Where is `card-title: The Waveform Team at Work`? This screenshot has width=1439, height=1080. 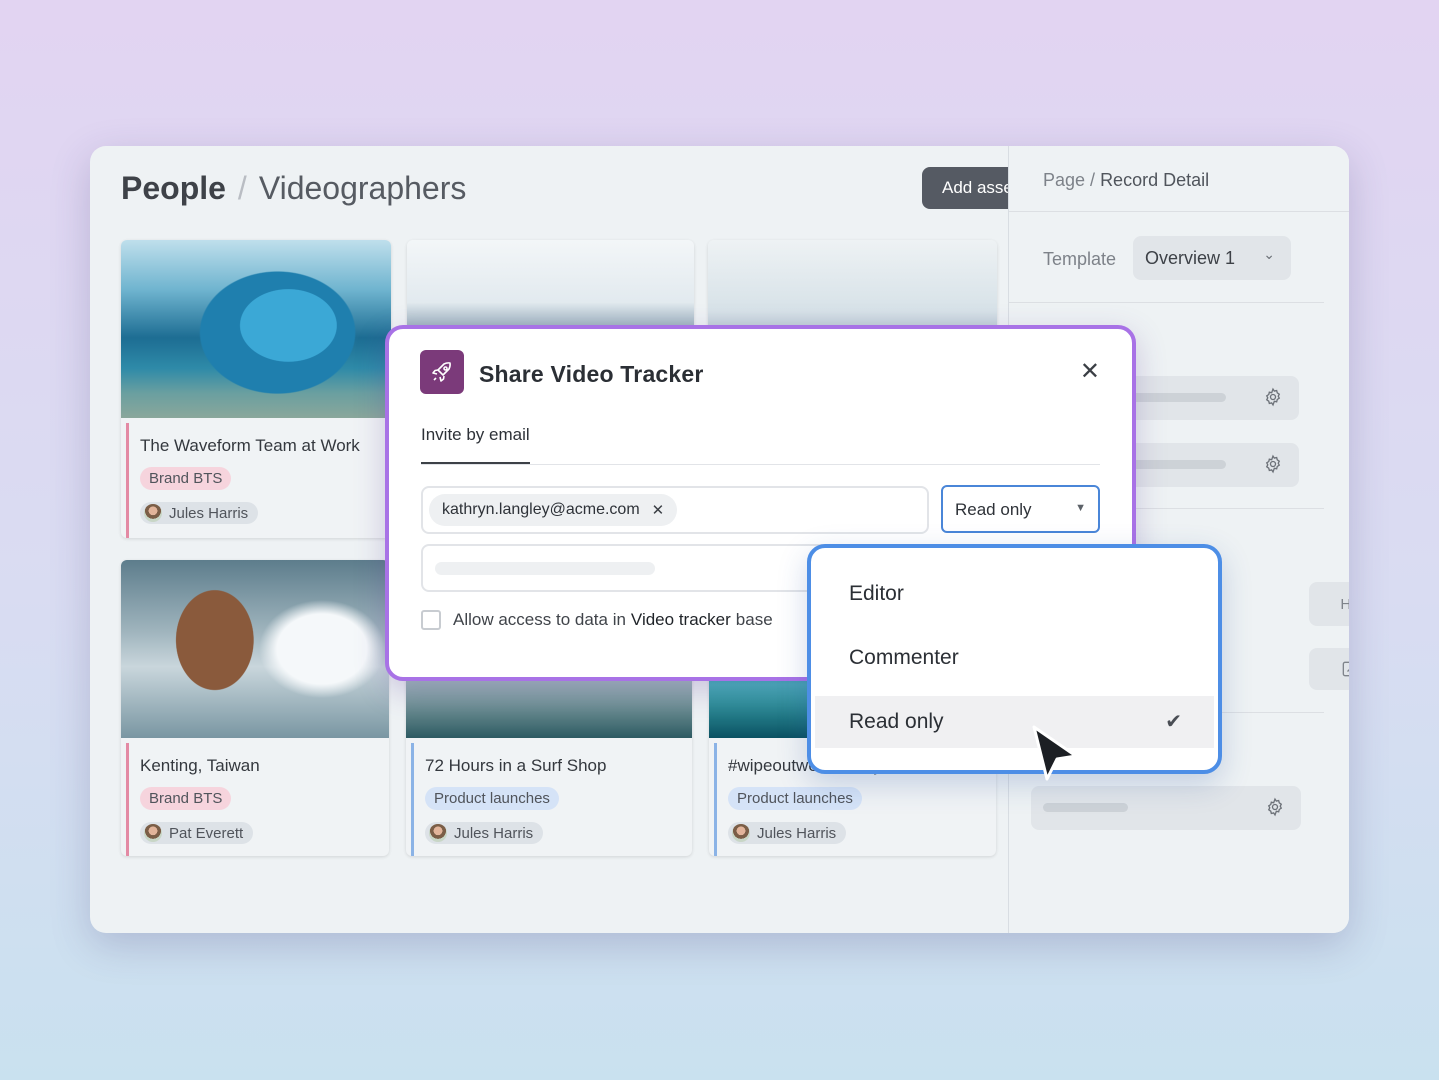
card-title: The Waveform Team at Work is located at coordinates (250, 445).